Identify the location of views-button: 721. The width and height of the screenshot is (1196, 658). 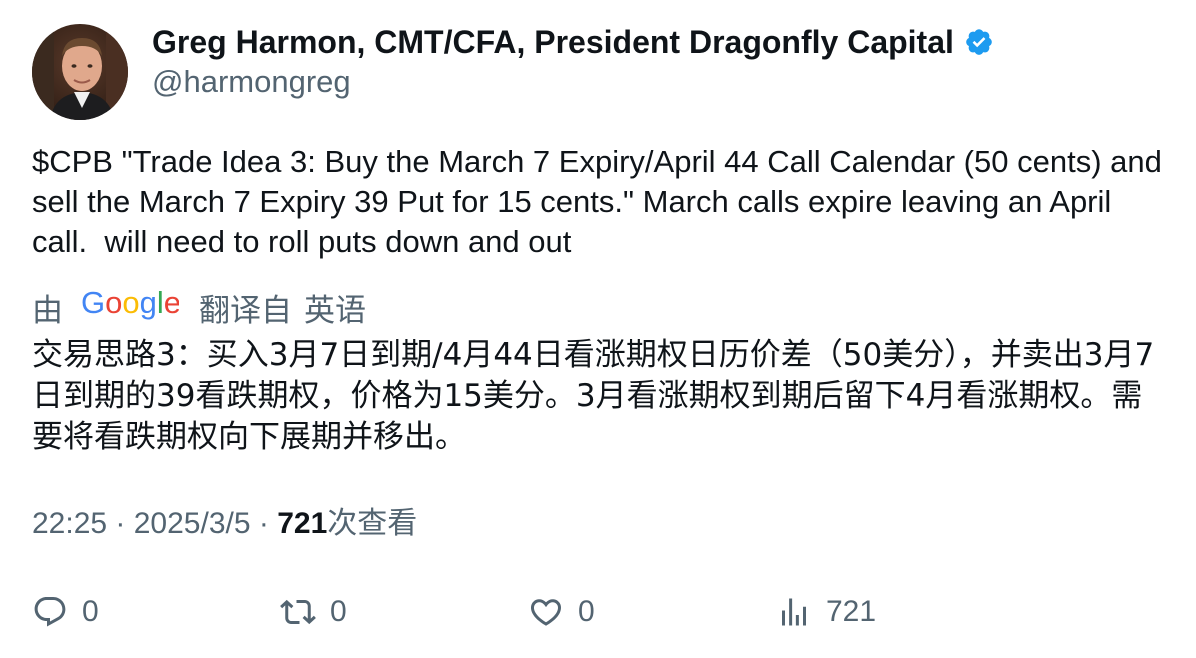
(826, 612).